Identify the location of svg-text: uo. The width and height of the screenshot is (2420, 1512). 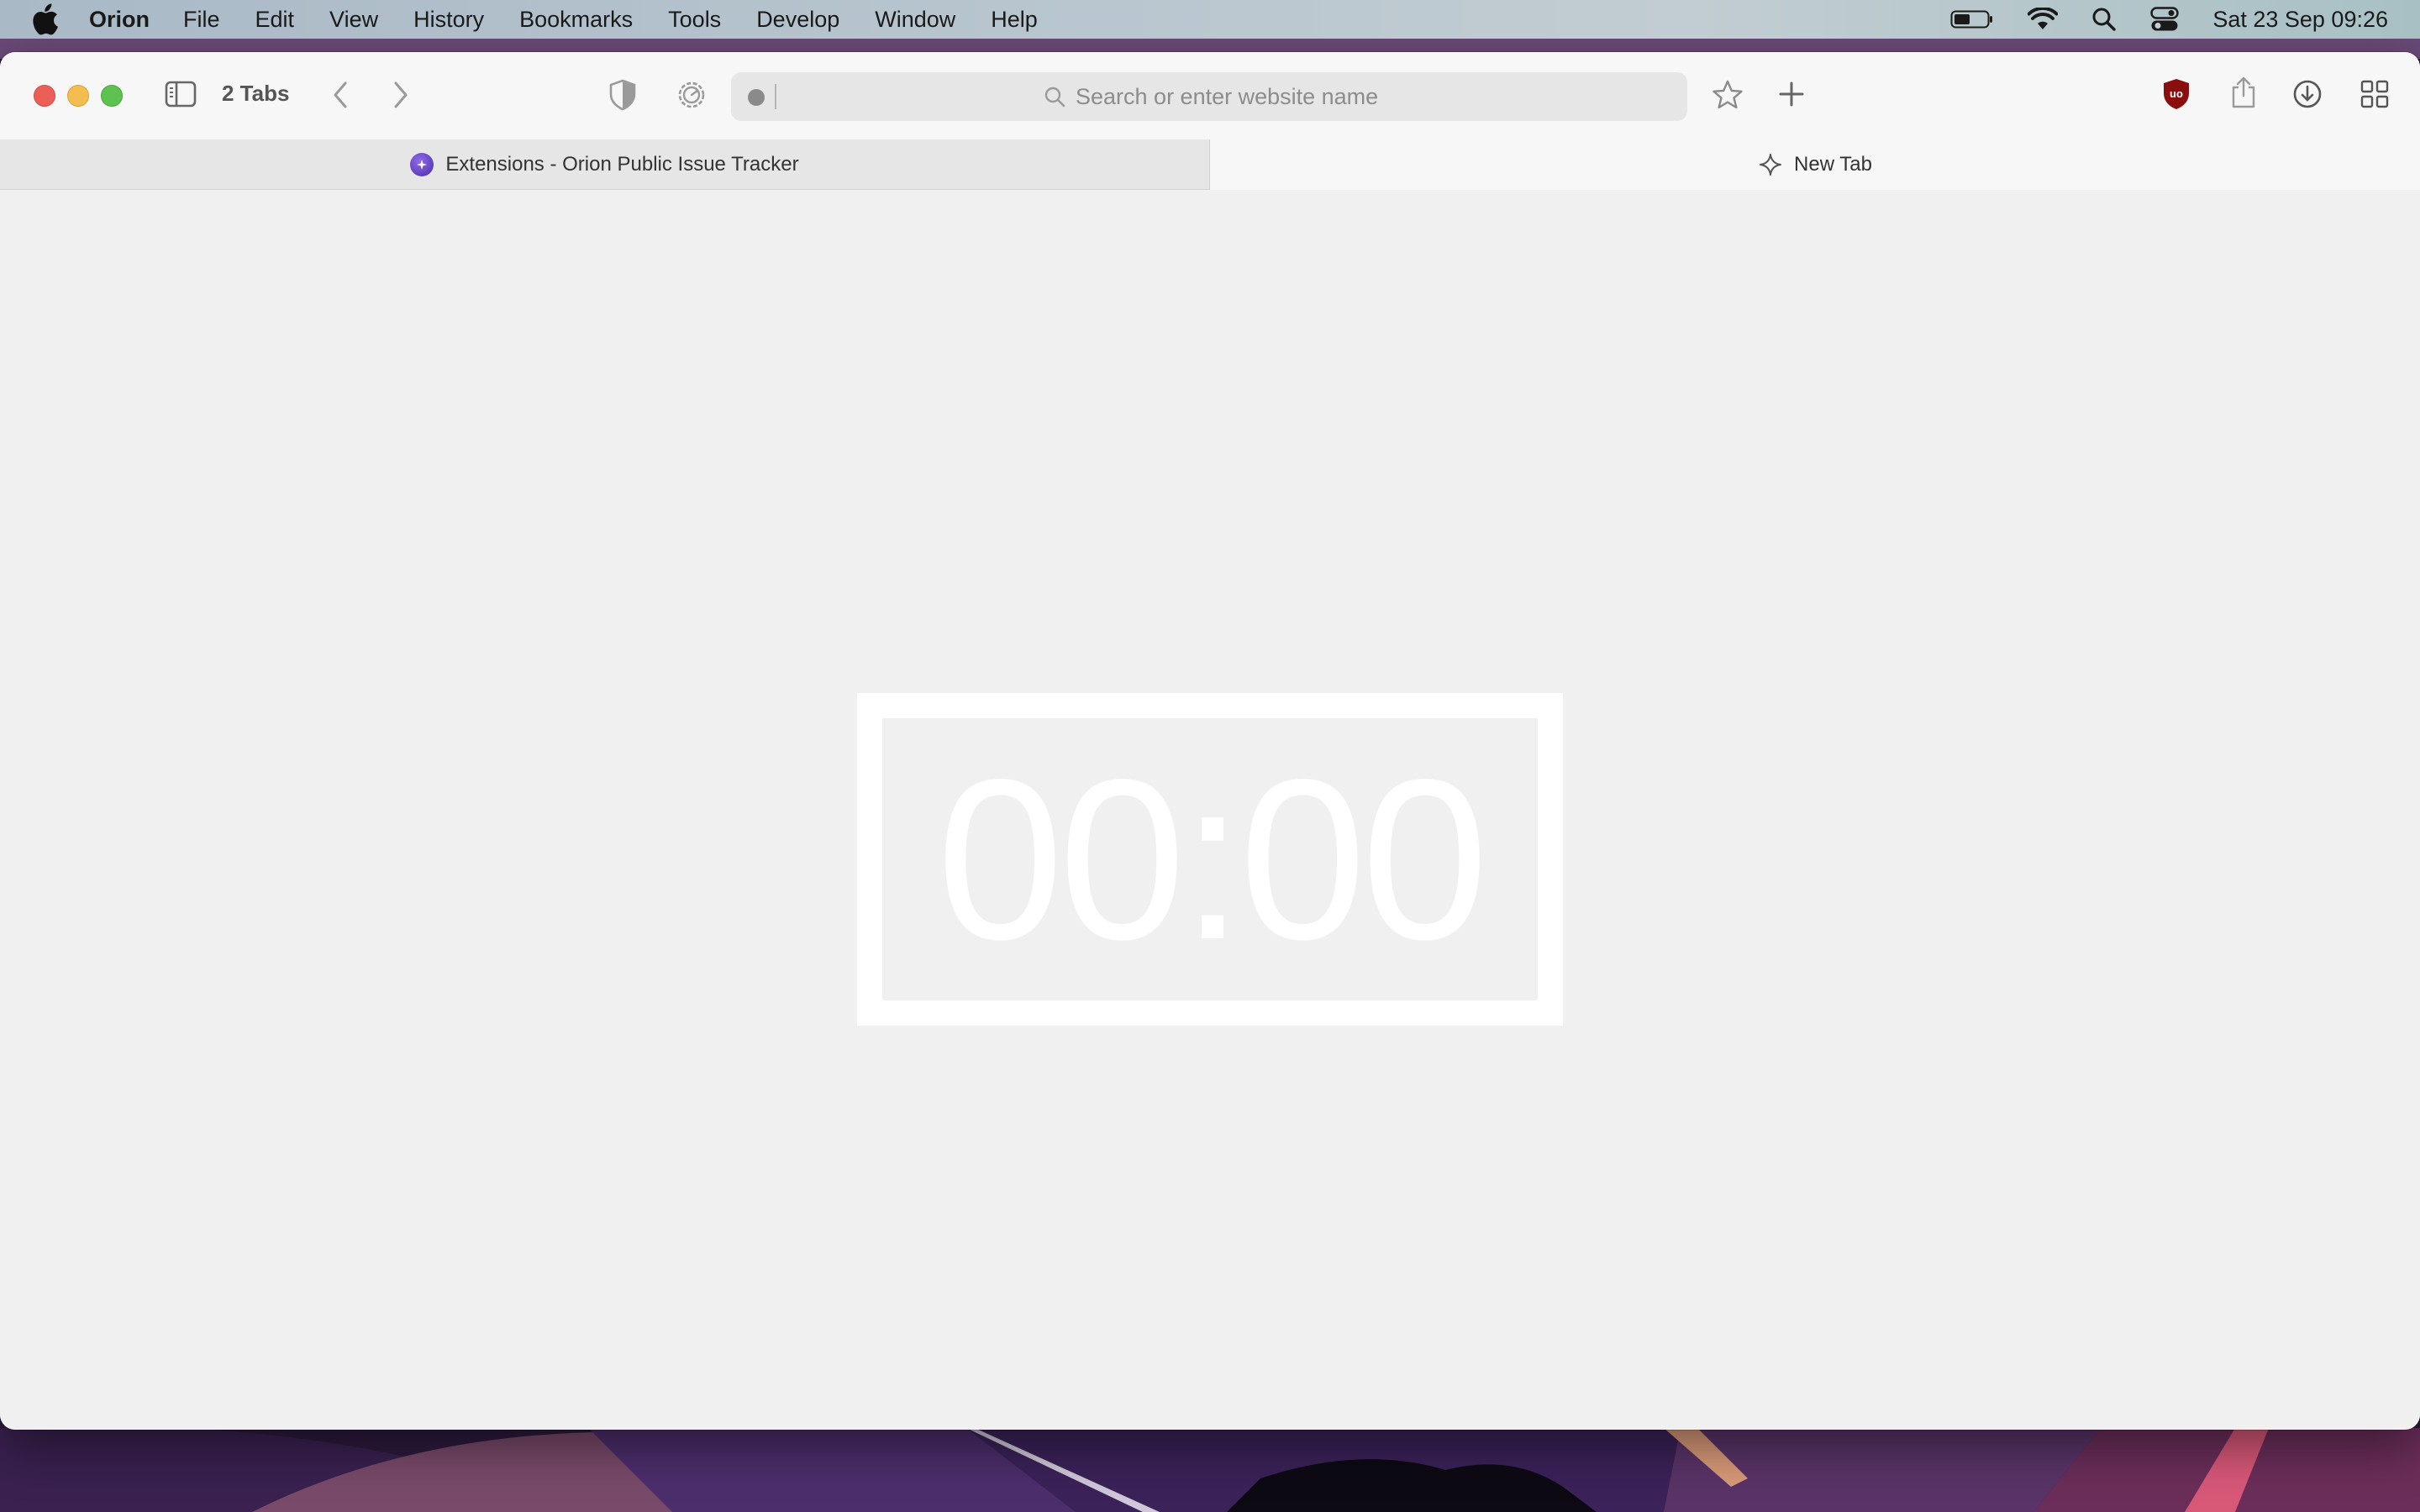
(2176, 93).